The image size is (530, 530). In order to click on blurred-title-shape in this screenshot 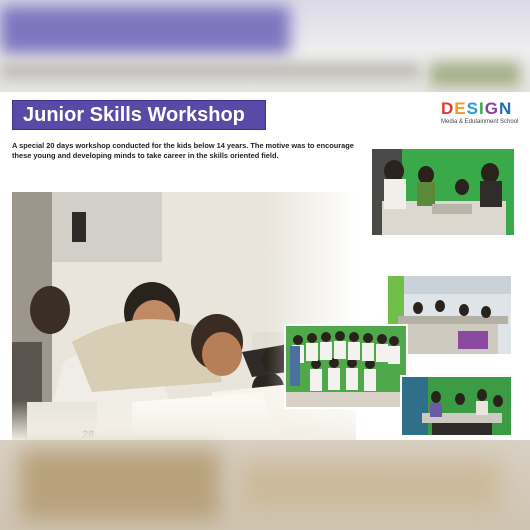, I will do `click(145, 30)`.